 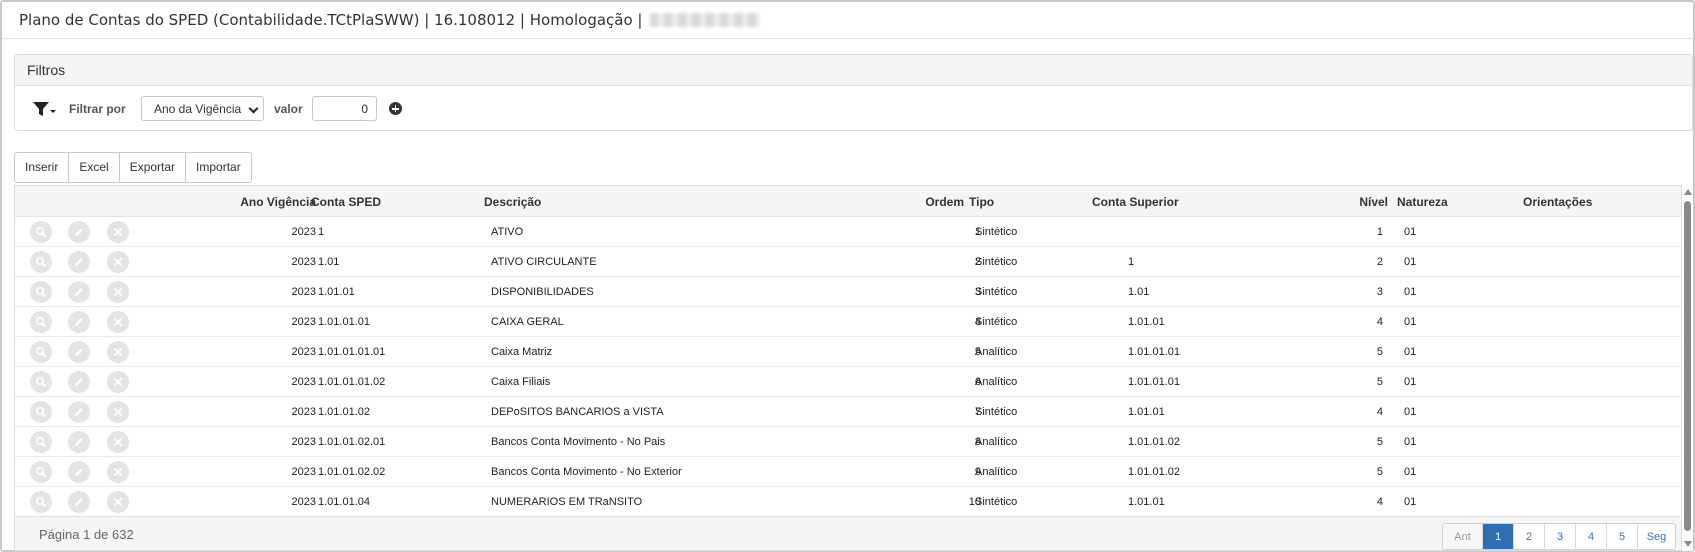 I want to click on cell-nivel: 1, so click(x=1379, y=232).